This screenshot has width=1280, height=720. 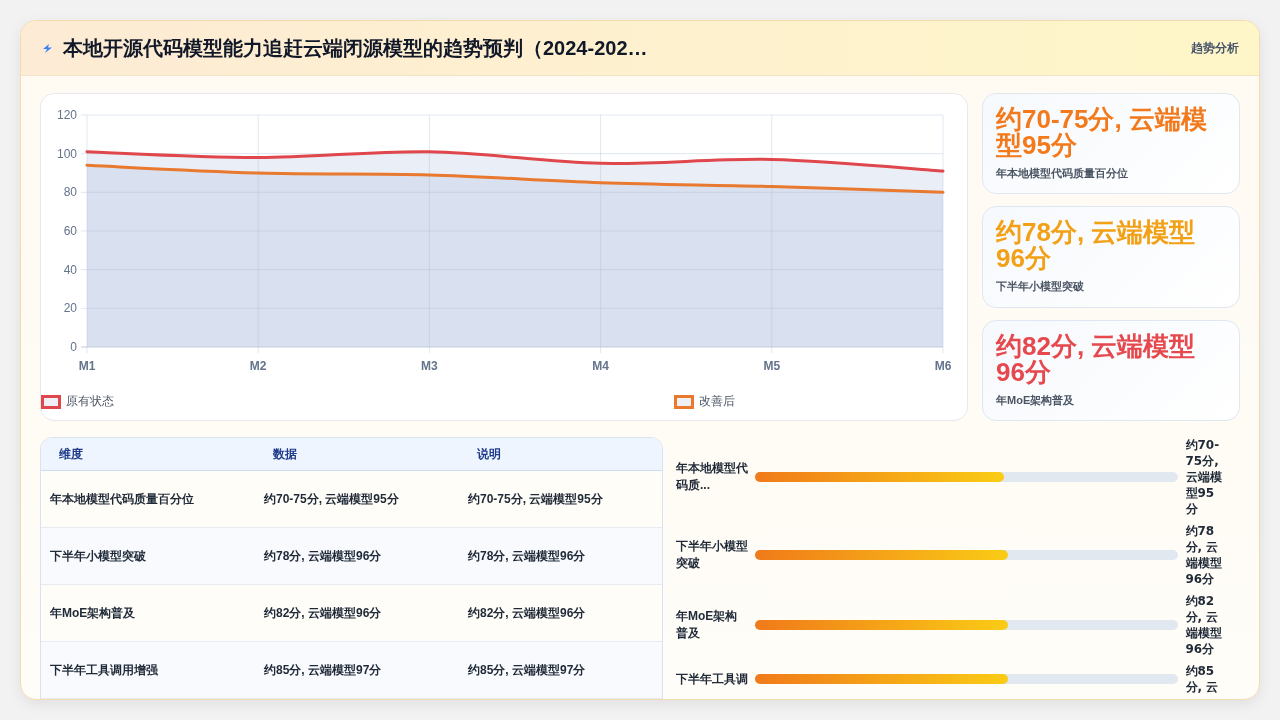 I want to click on bar-label: 下半年工具调, so click(x=712, y=679).